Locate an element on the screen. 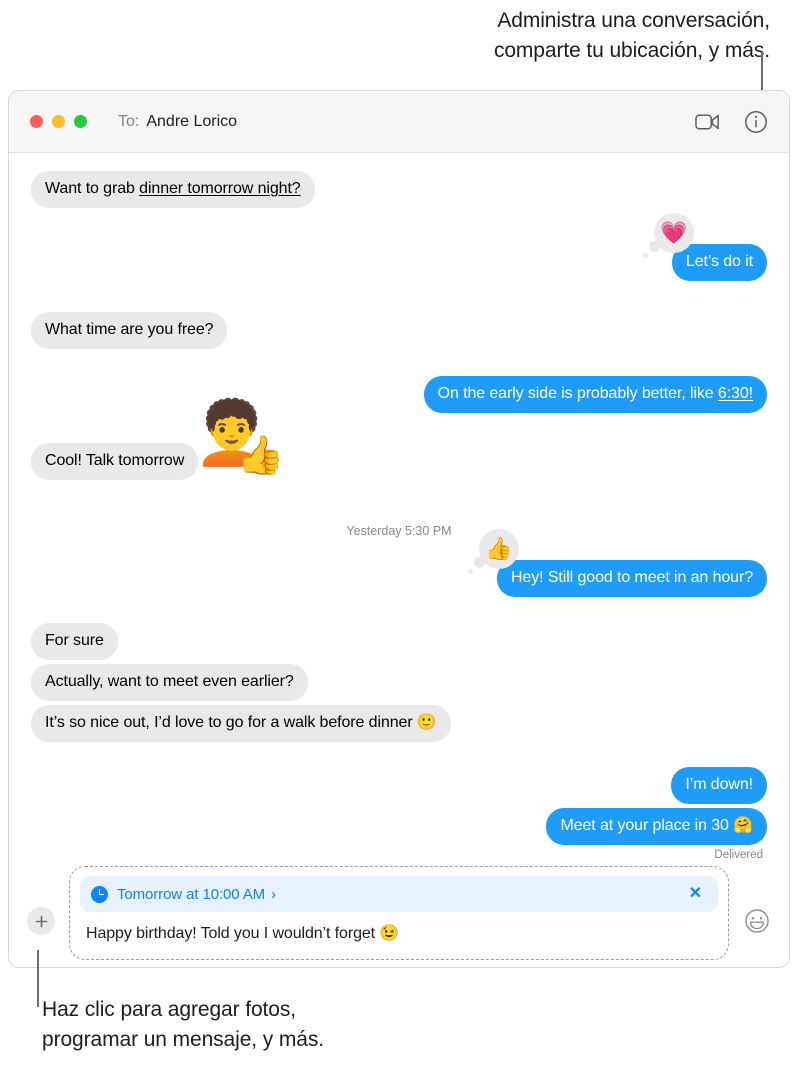  message-bubble-received: What time are you free? is located at coordinates (125, 330).